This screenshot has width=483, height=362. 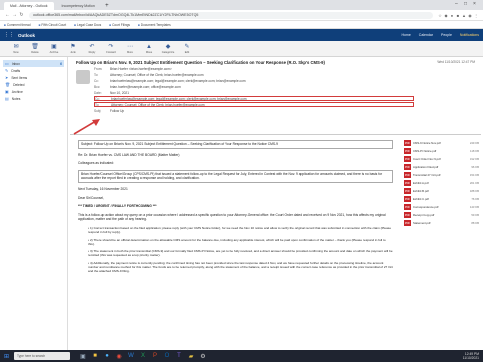 I want to click on attachment-item: PDF CMS-PI Notice.pdf 118 KB, so click(x=441, y=151).